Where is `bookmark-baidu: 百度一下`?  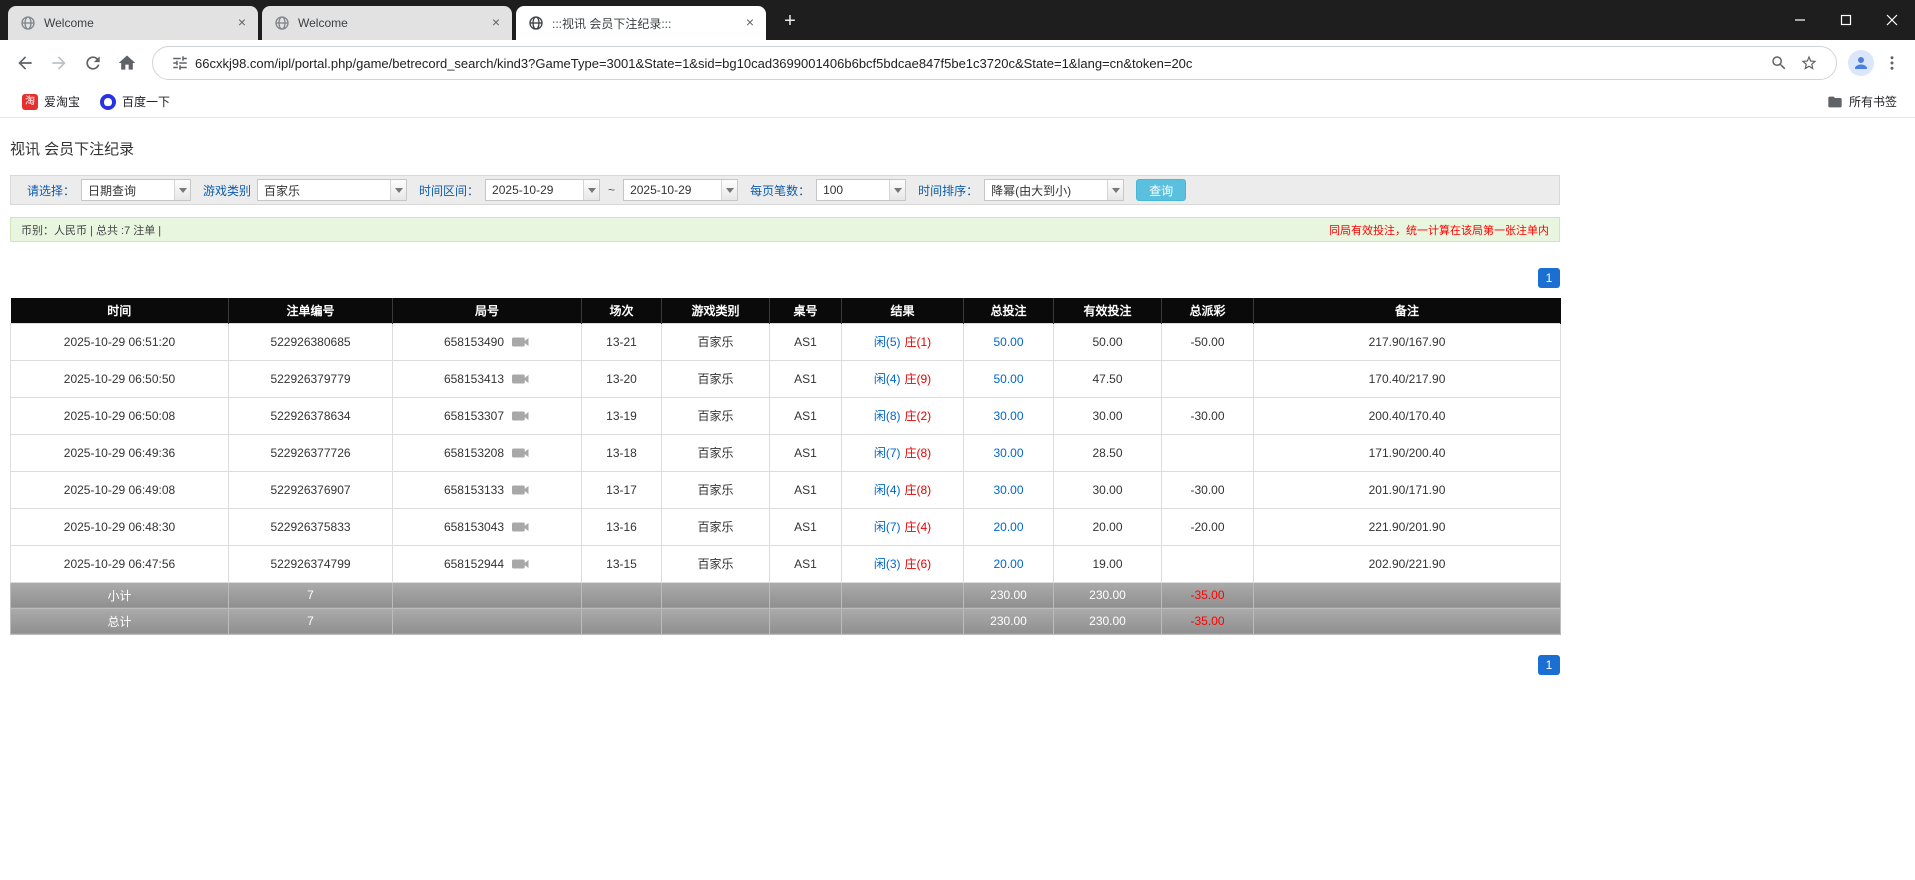
bookmark-baidu: 百度一下 is located at coordinates (135, 102).